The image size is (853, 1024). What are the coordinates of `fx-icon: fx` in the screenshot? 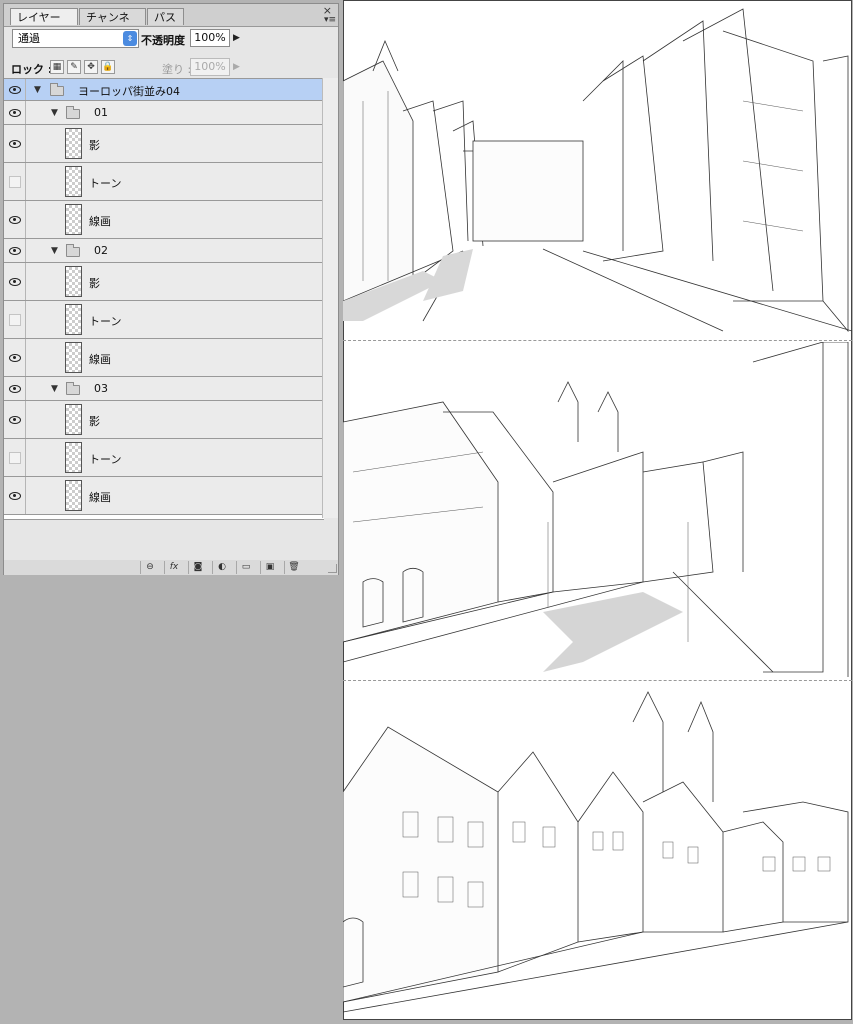 It's located at (173, 567).